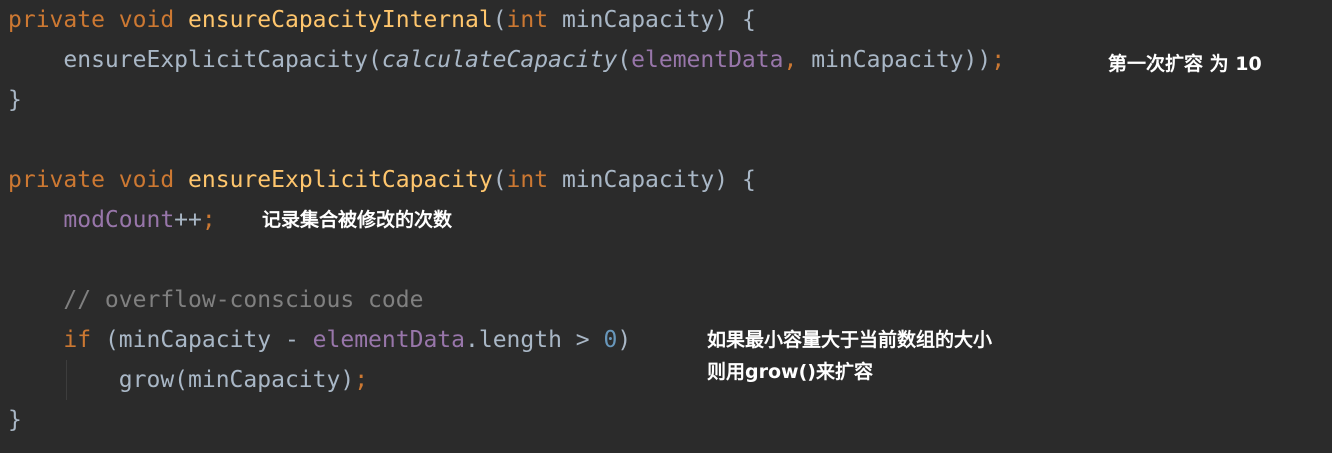 The image size is (1332, 453). I want to click on code-line-10: grow(minCapacity);, so click(188, 380).